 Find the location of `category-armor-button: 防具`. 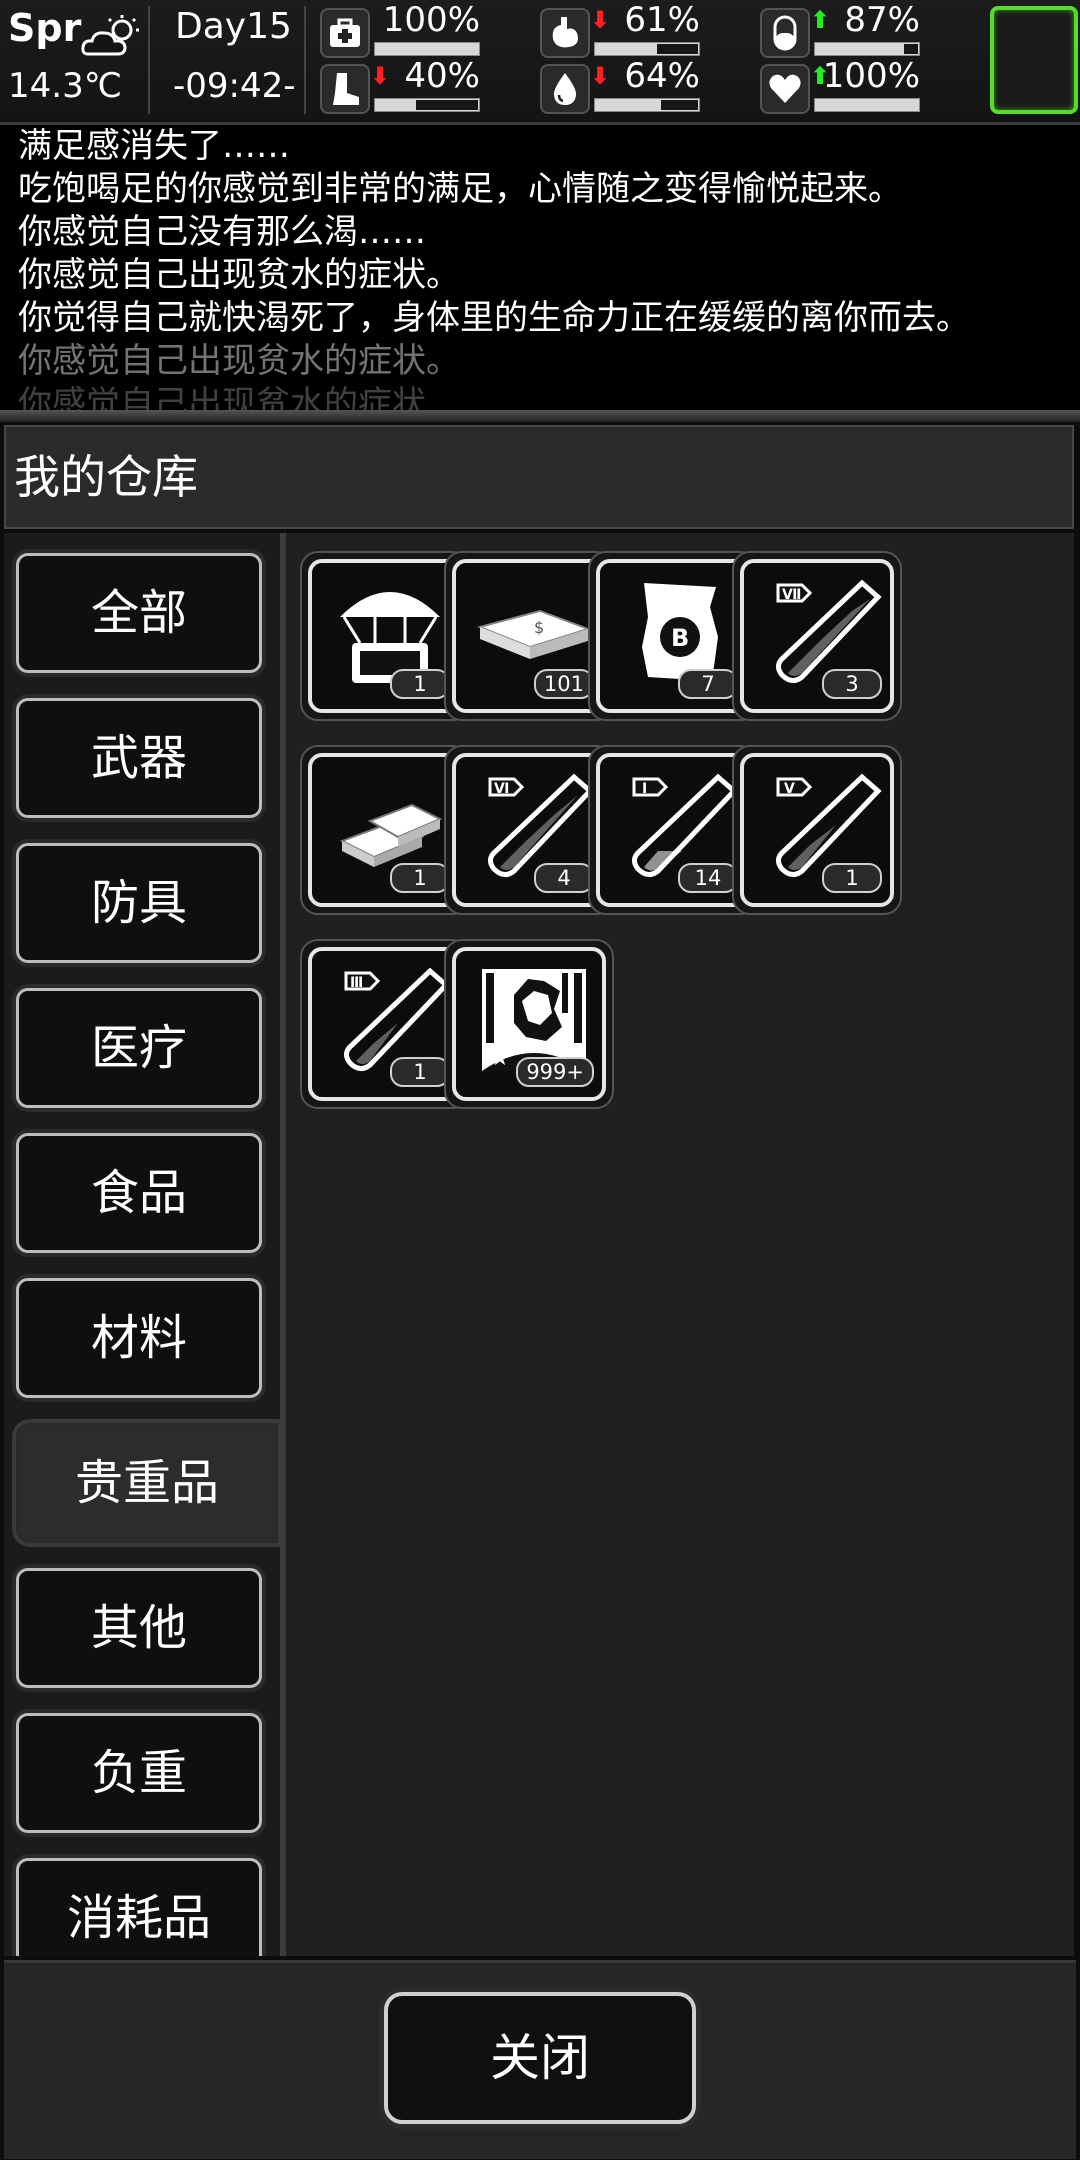

category-armor-button: 防具 is located at coordinates (139, 903).